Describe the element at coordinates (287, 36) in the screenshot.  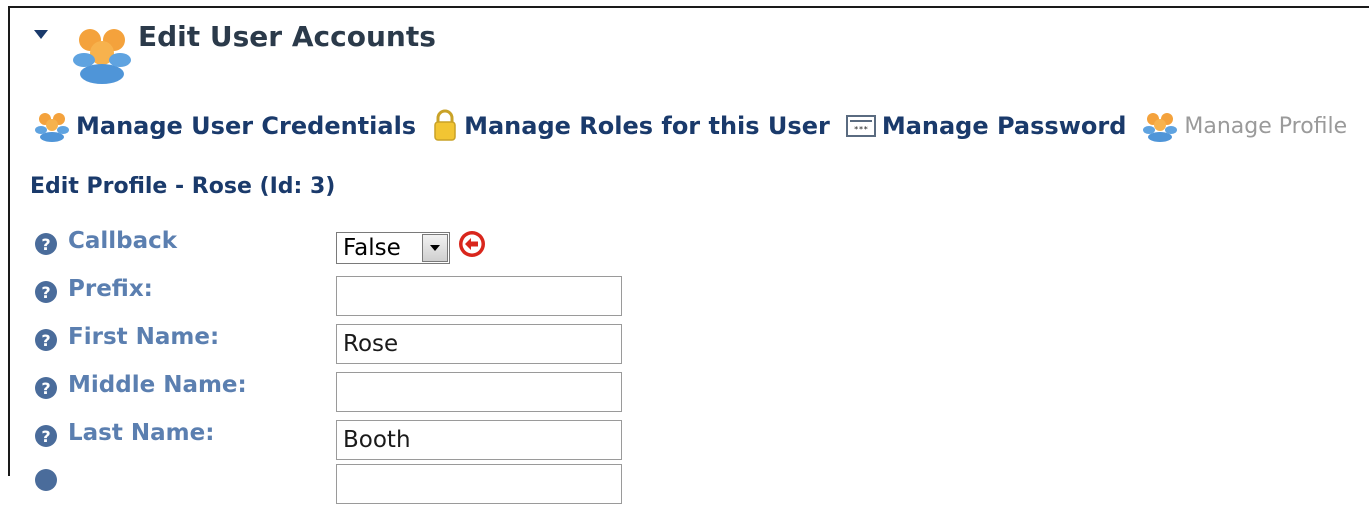
I see `page-title: Edit User Accounts` at that location.